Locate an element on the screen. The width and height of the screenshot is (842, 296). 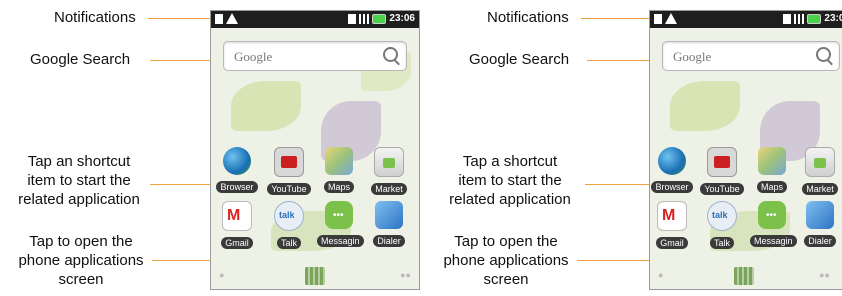
callout-apps-line3: screen is located at coordinates (81, 279).